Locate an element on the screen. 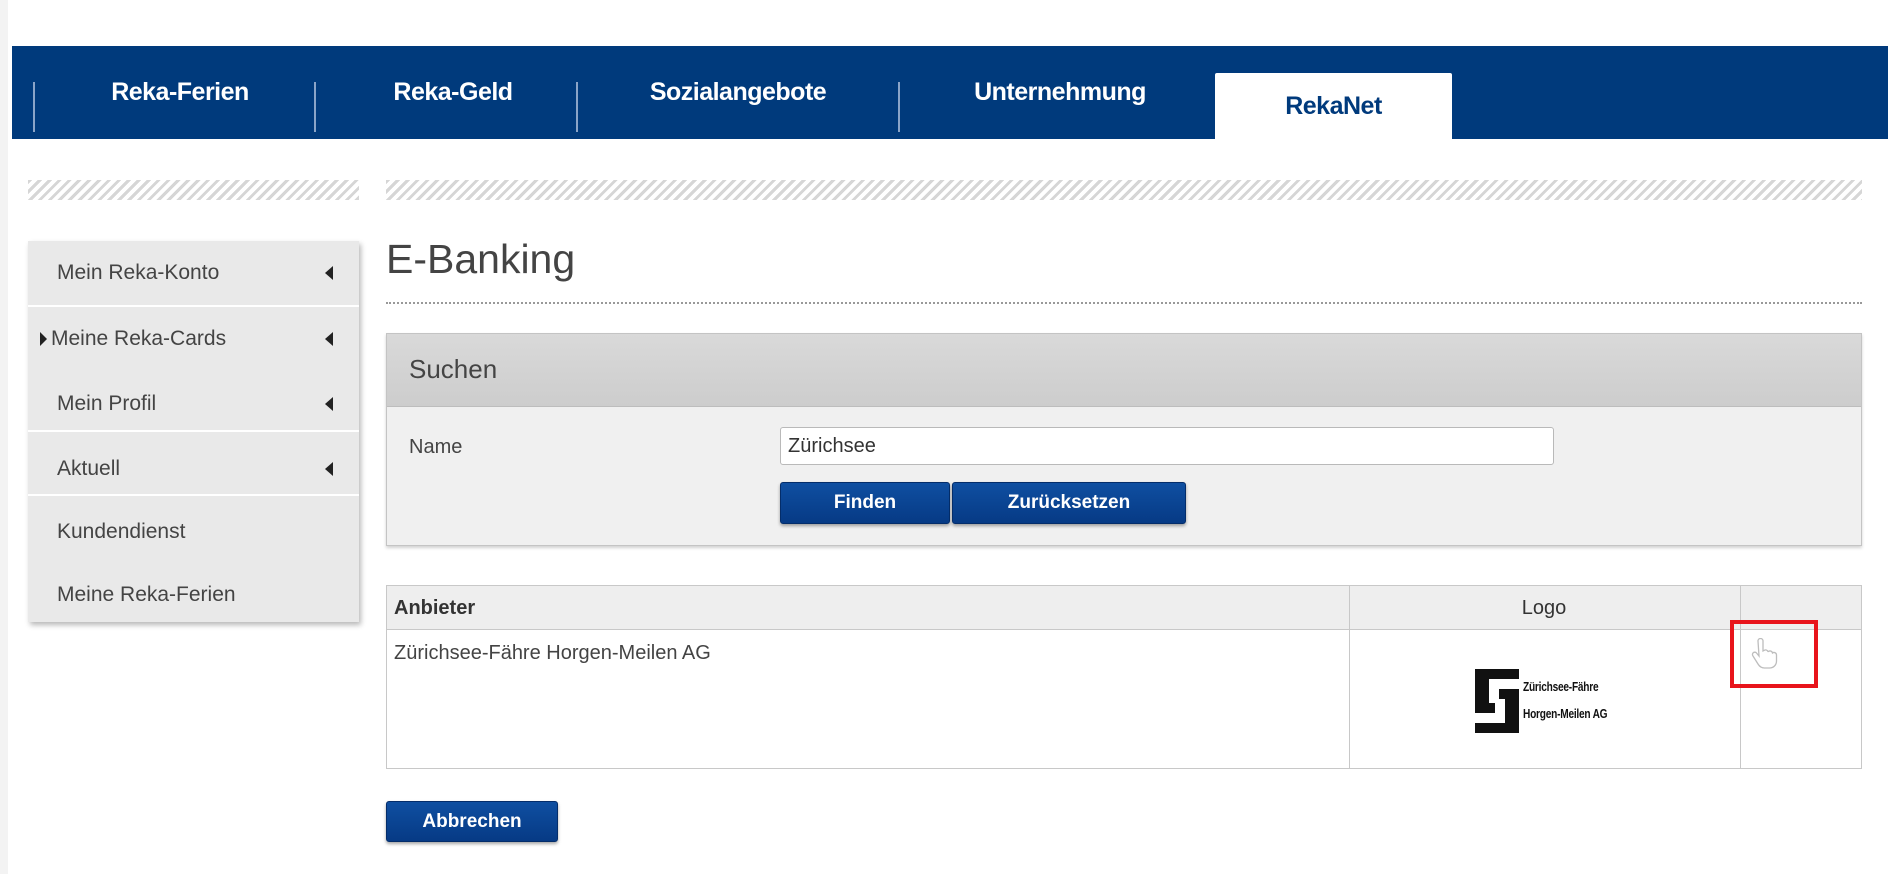  logo-wordmark: Zürichsee-Fähre Horgen-Meilen AG is located at coordinates (1565, 700).